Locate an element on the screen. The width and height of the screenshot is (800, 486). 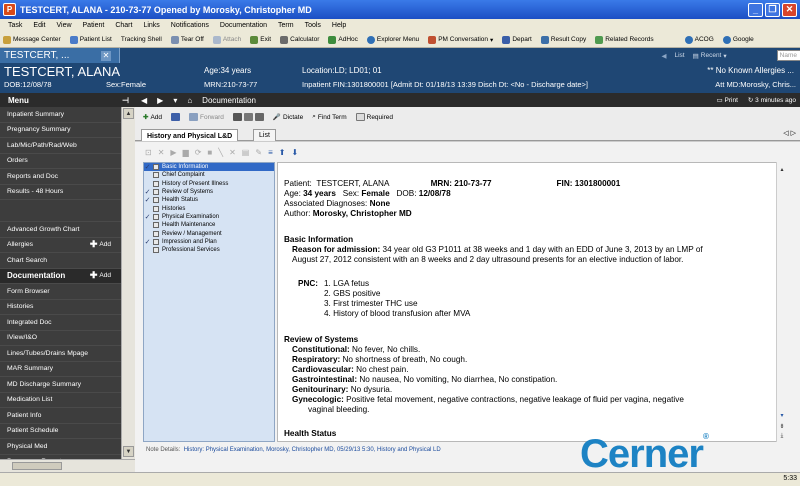
menu-documentation: Documentation is located at coordinates (243, 25).